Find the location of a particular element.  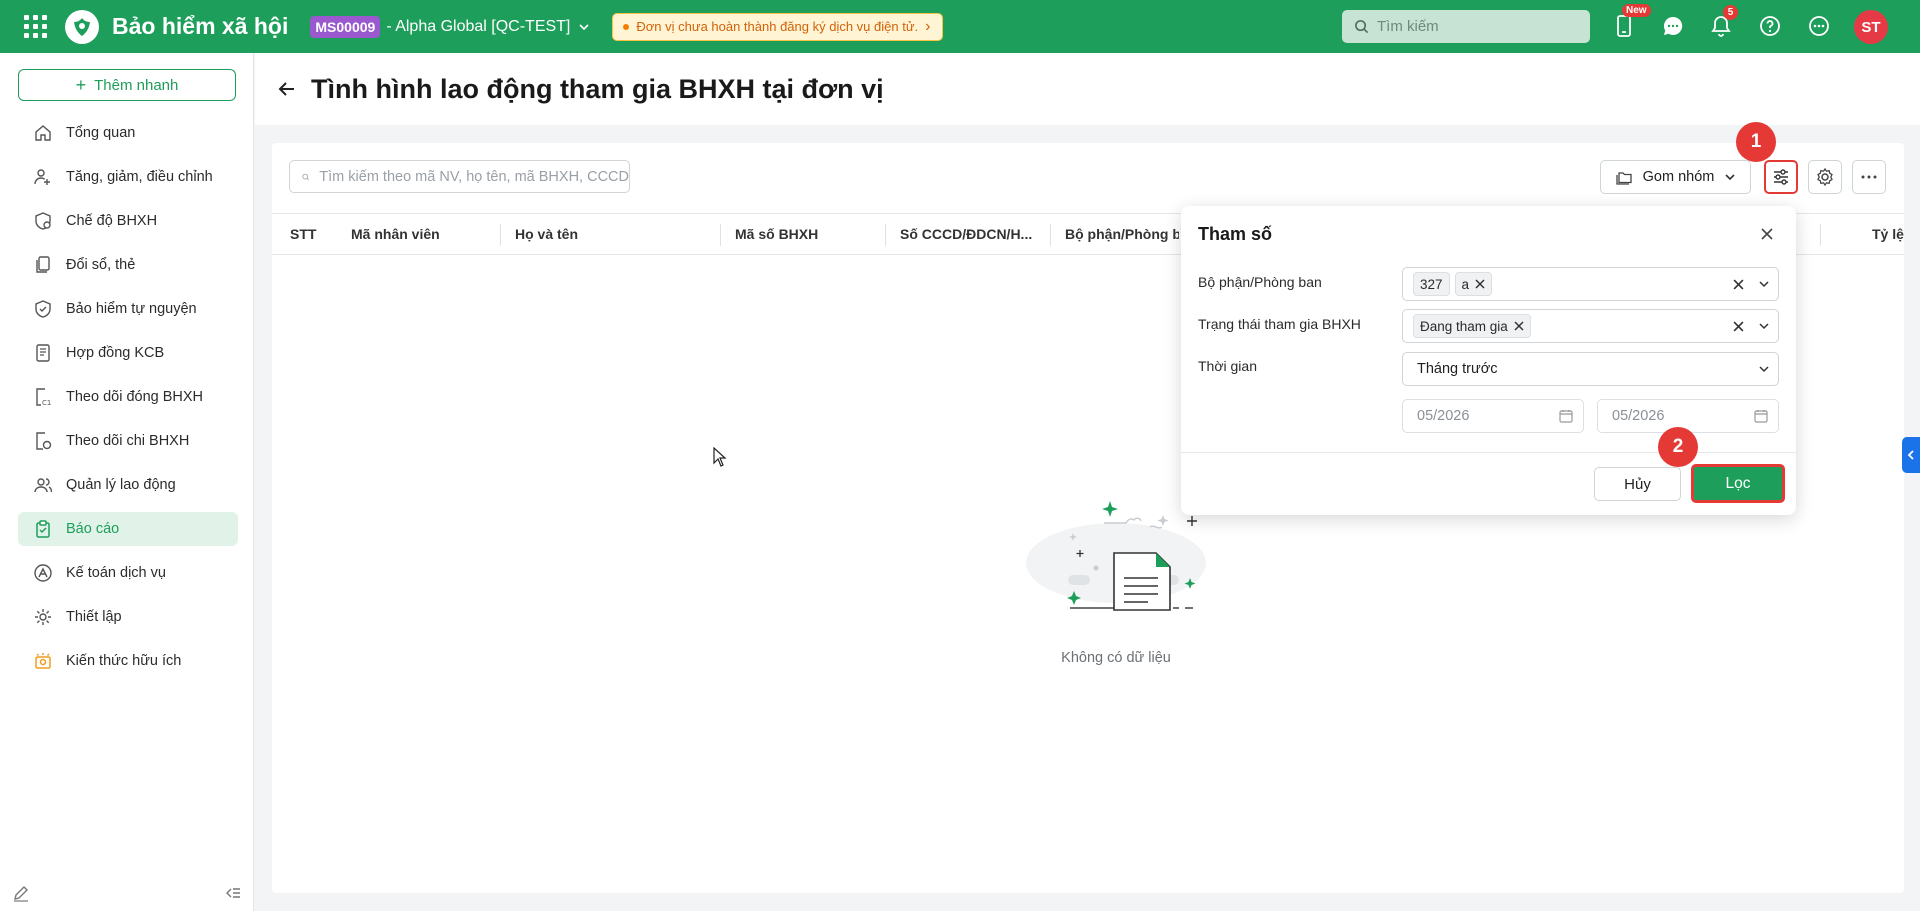

settings-button is located at coordinates (1825, 177).